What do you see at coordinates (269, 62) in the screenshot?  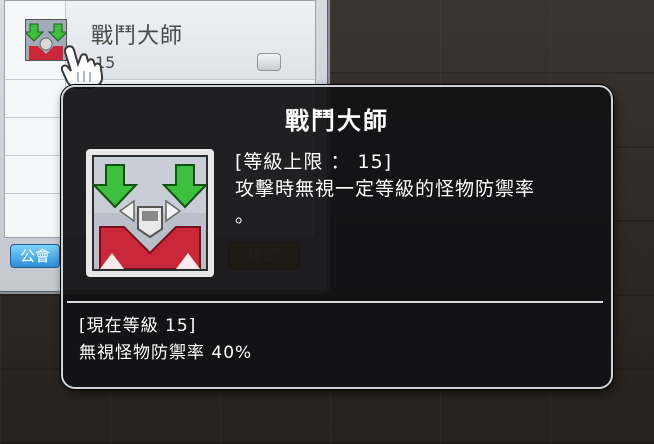 I see `plus-button-icon` at bounding box center [269, 62].